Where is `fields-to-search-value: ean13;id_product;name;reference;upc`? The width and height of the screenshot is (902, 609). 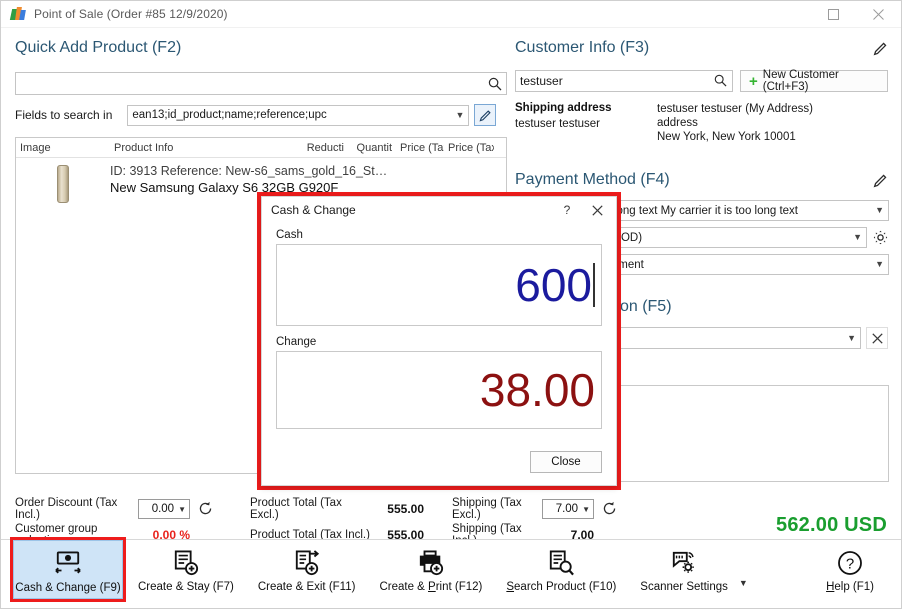
fields-to-search-value: ean13;id_product;name;reference;upc is located at coordinates (229, 115).